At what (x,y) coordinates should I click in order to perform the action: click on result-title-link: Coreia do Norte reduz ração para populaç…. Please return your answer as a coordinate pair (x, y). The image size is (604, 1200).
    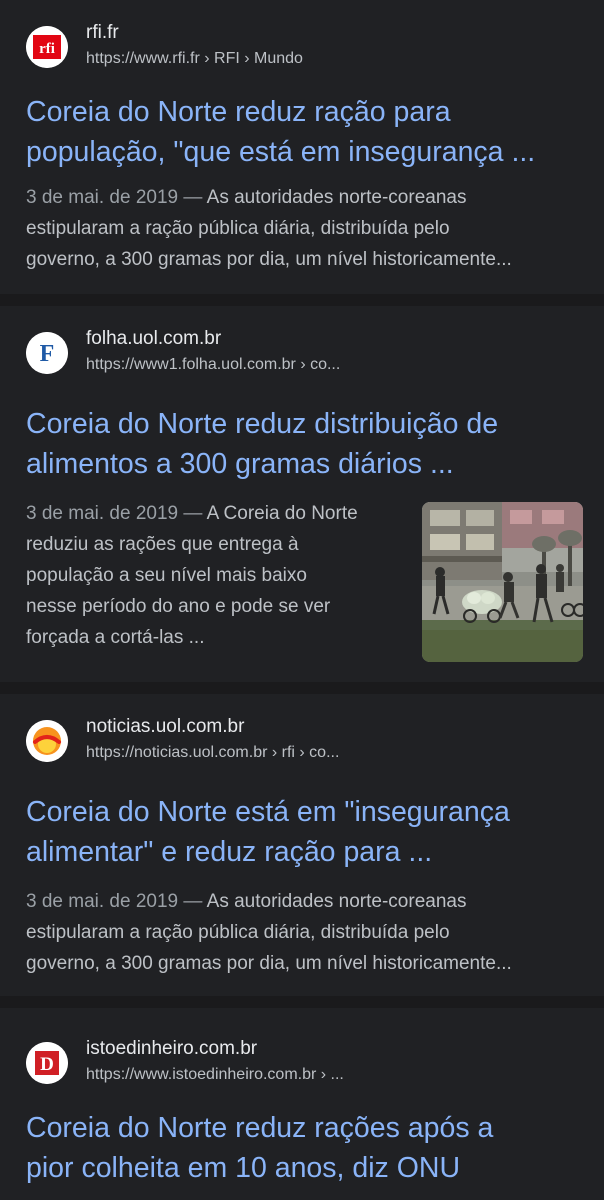
    Looking at the image, I should click on (306, 132).